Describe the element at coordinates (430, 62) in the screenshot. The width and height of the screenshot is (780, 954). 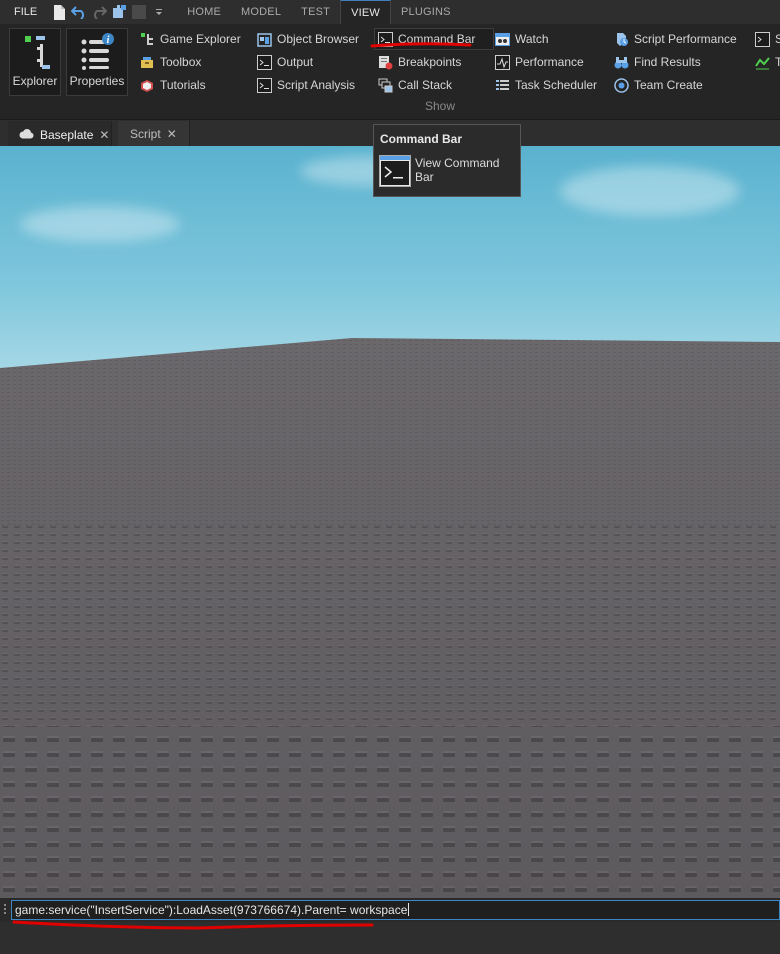
I see `breakpoints-label: Breakpoints` at that location.